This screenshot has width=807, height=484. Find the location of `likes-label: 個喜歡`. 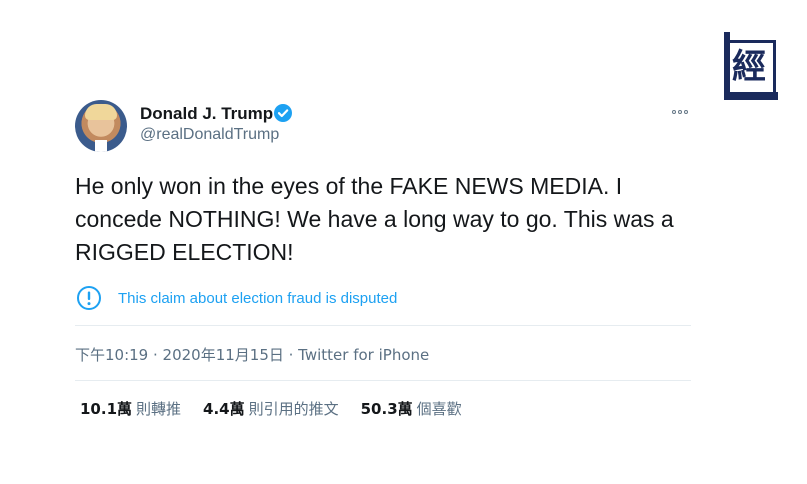

likes-label: 個喜歡 is located at coordinates (439, 409).